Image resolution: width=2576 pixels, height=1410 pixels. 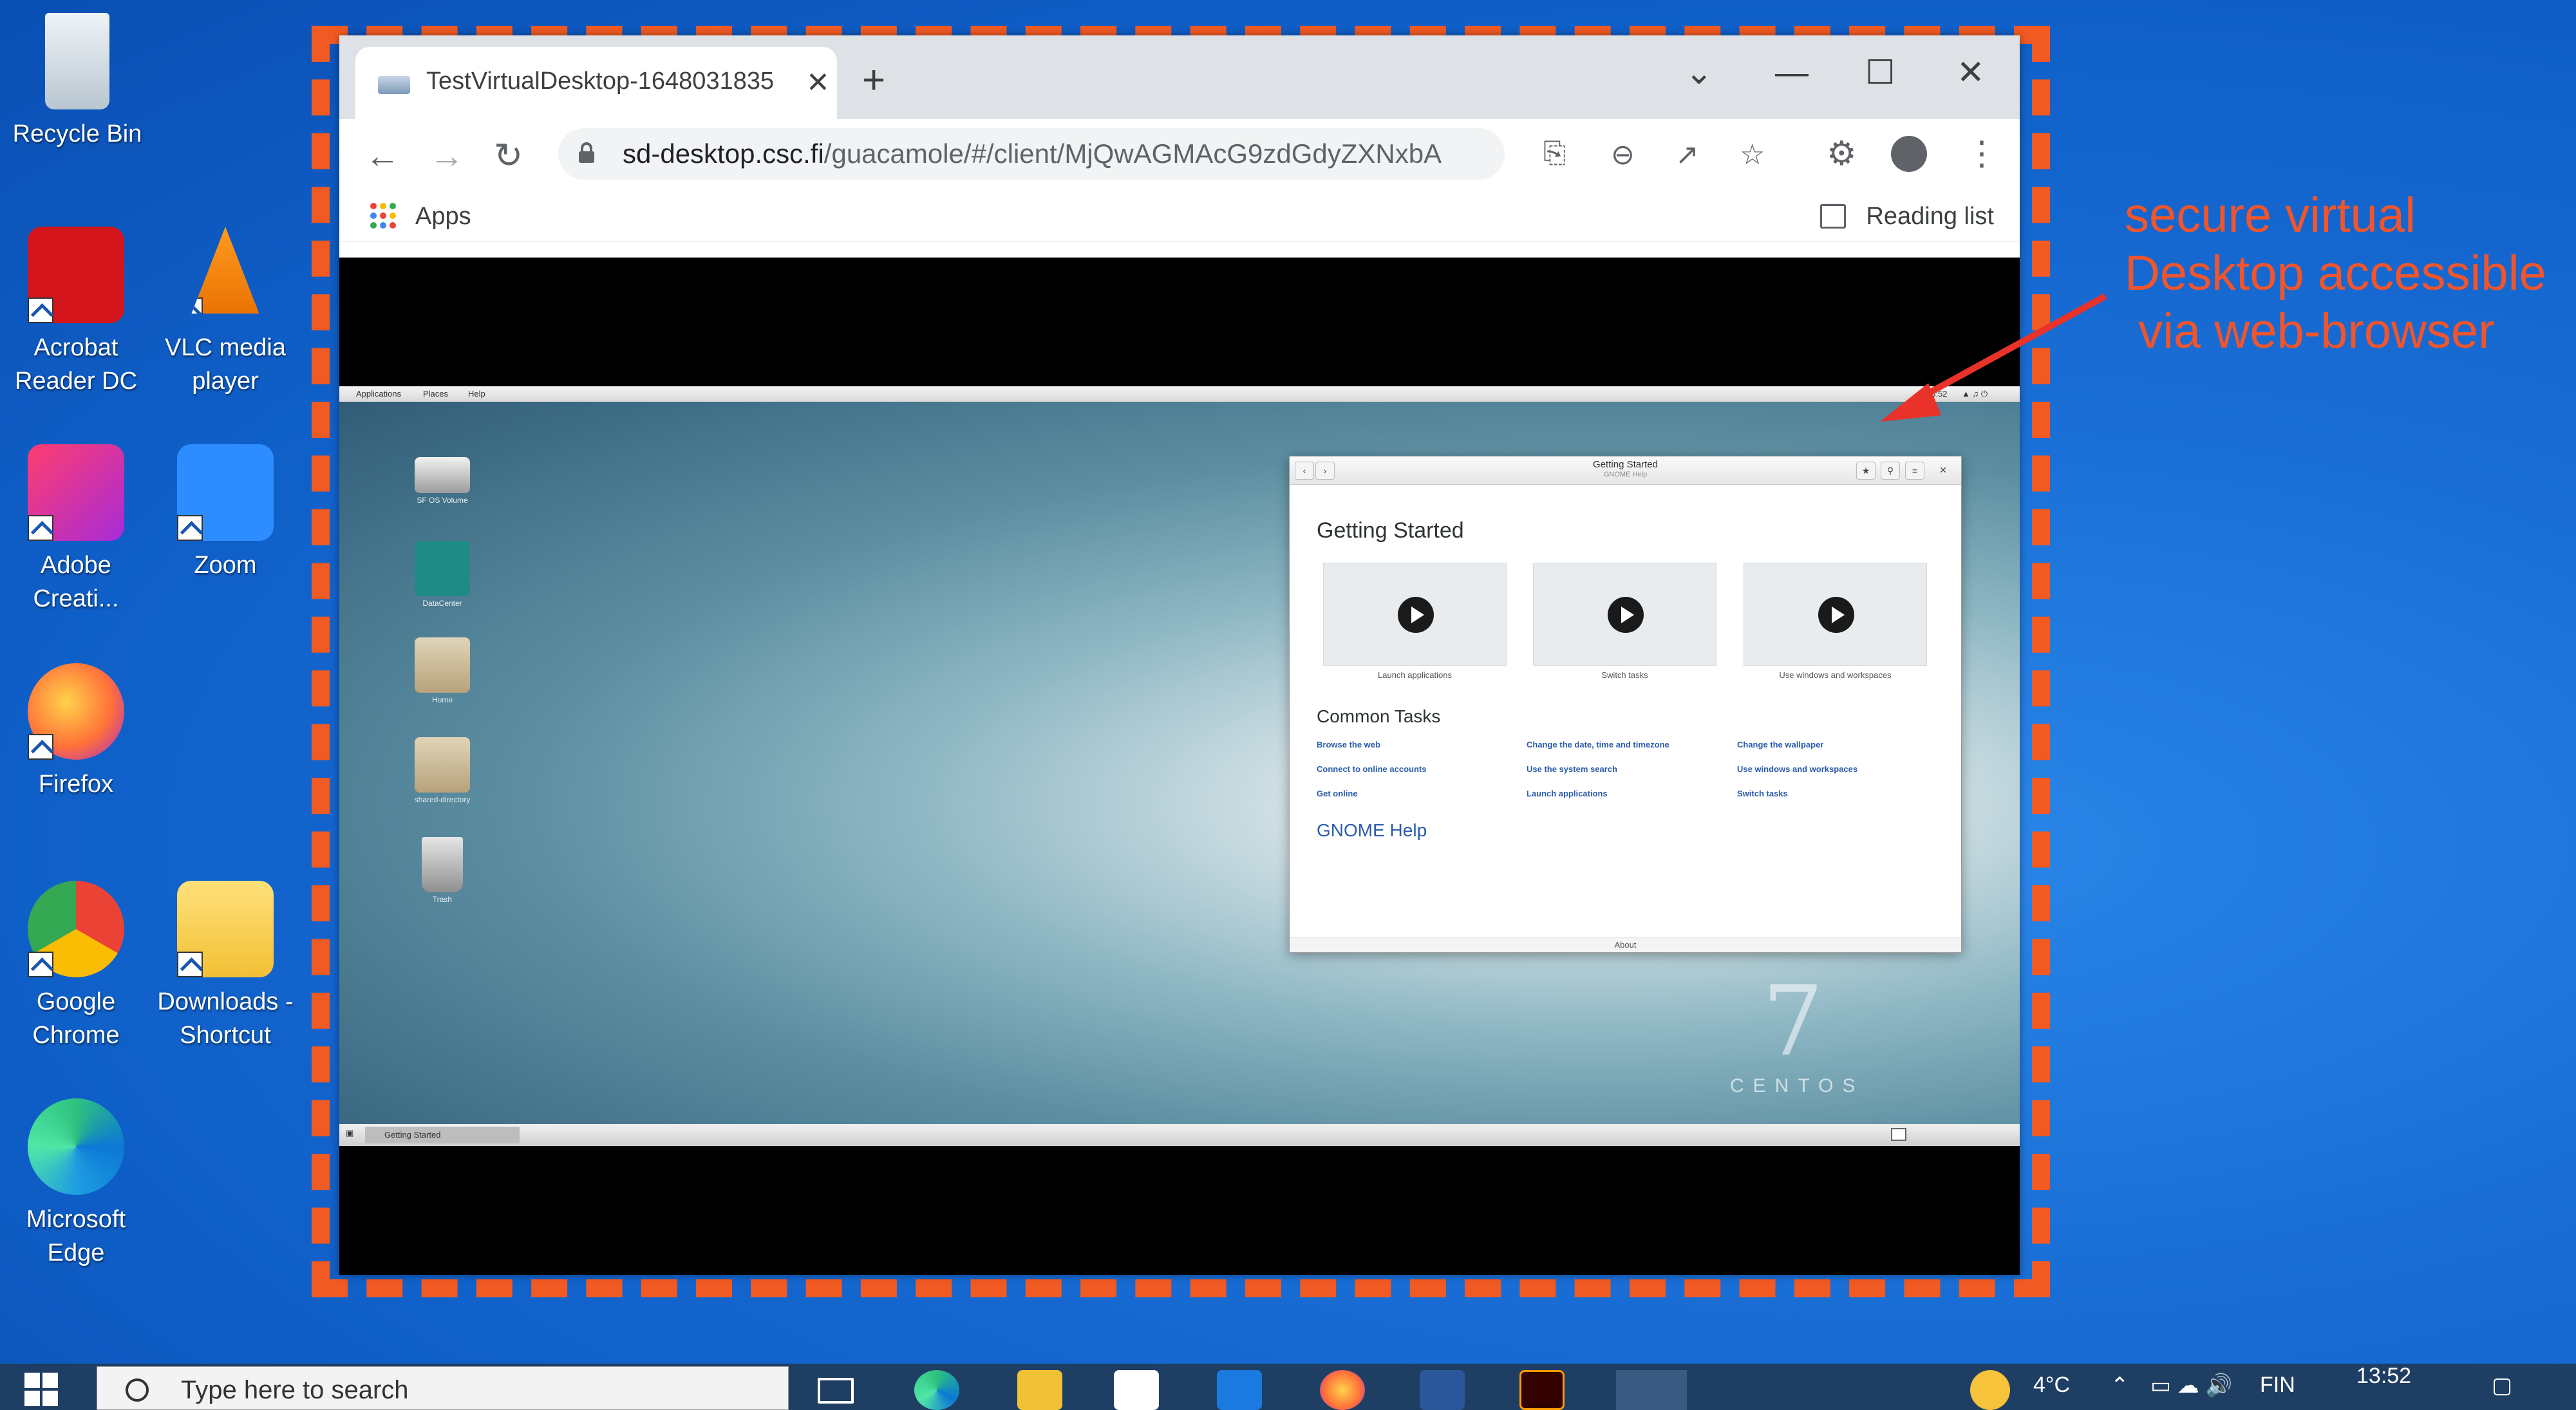 What do you see at coordinates (818, 82) in the screenshot?
I see `tab-close-icon: ✕` at bounding box center [818, 82].